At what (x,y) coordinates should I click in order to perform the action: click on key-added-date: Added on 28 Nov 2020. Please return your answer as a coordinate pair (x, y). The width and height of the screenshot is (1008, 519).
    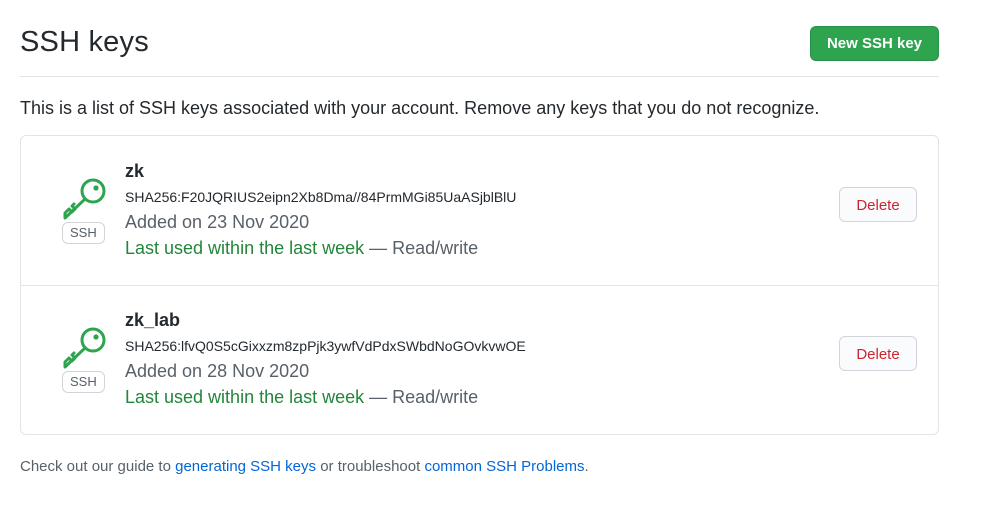
    Looking at the image, I should click on (217, 371).